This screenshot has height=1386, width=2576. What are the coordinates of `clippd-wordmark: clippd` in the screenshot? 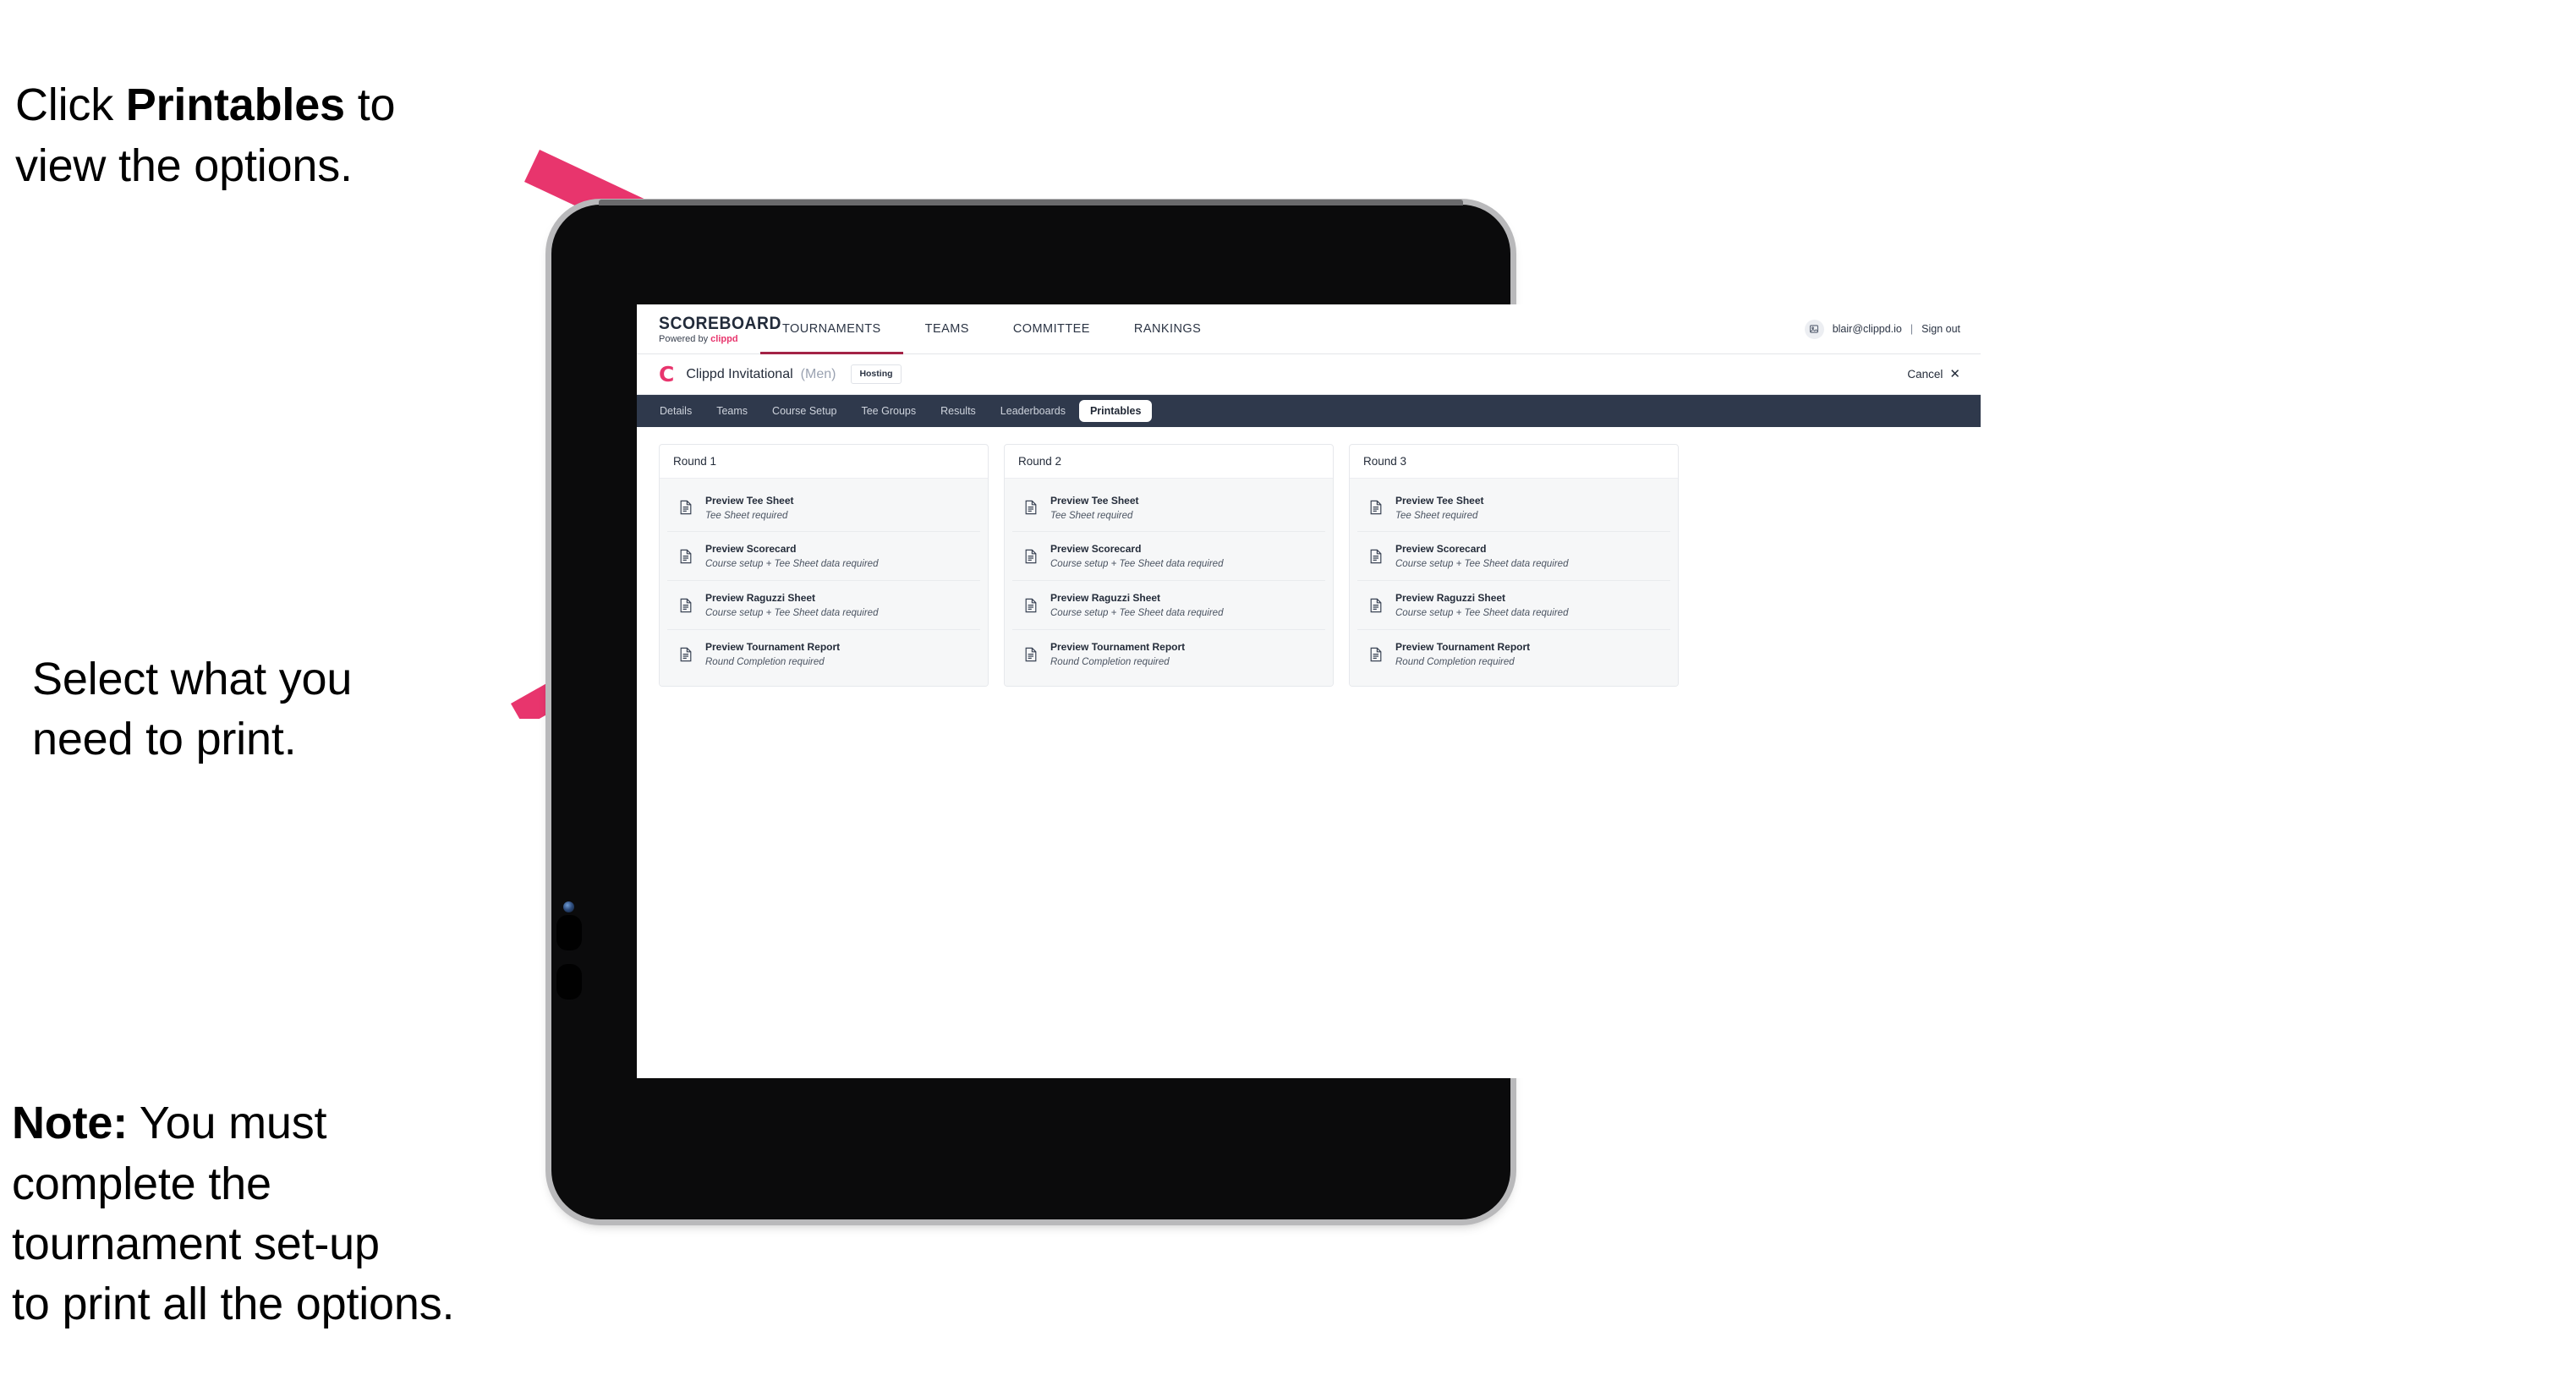 It's located at (724, 338).